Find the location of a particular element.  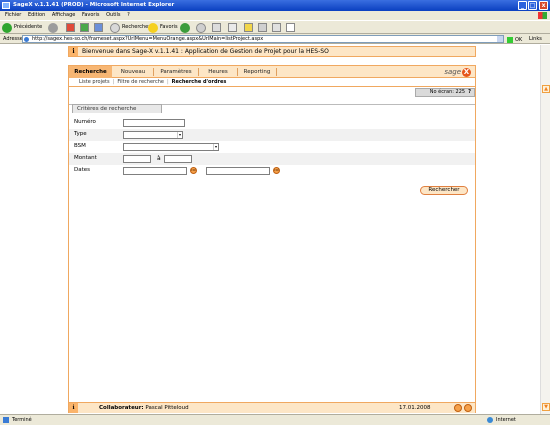

row-numero: Numéro is located at coordinates (272, 123).